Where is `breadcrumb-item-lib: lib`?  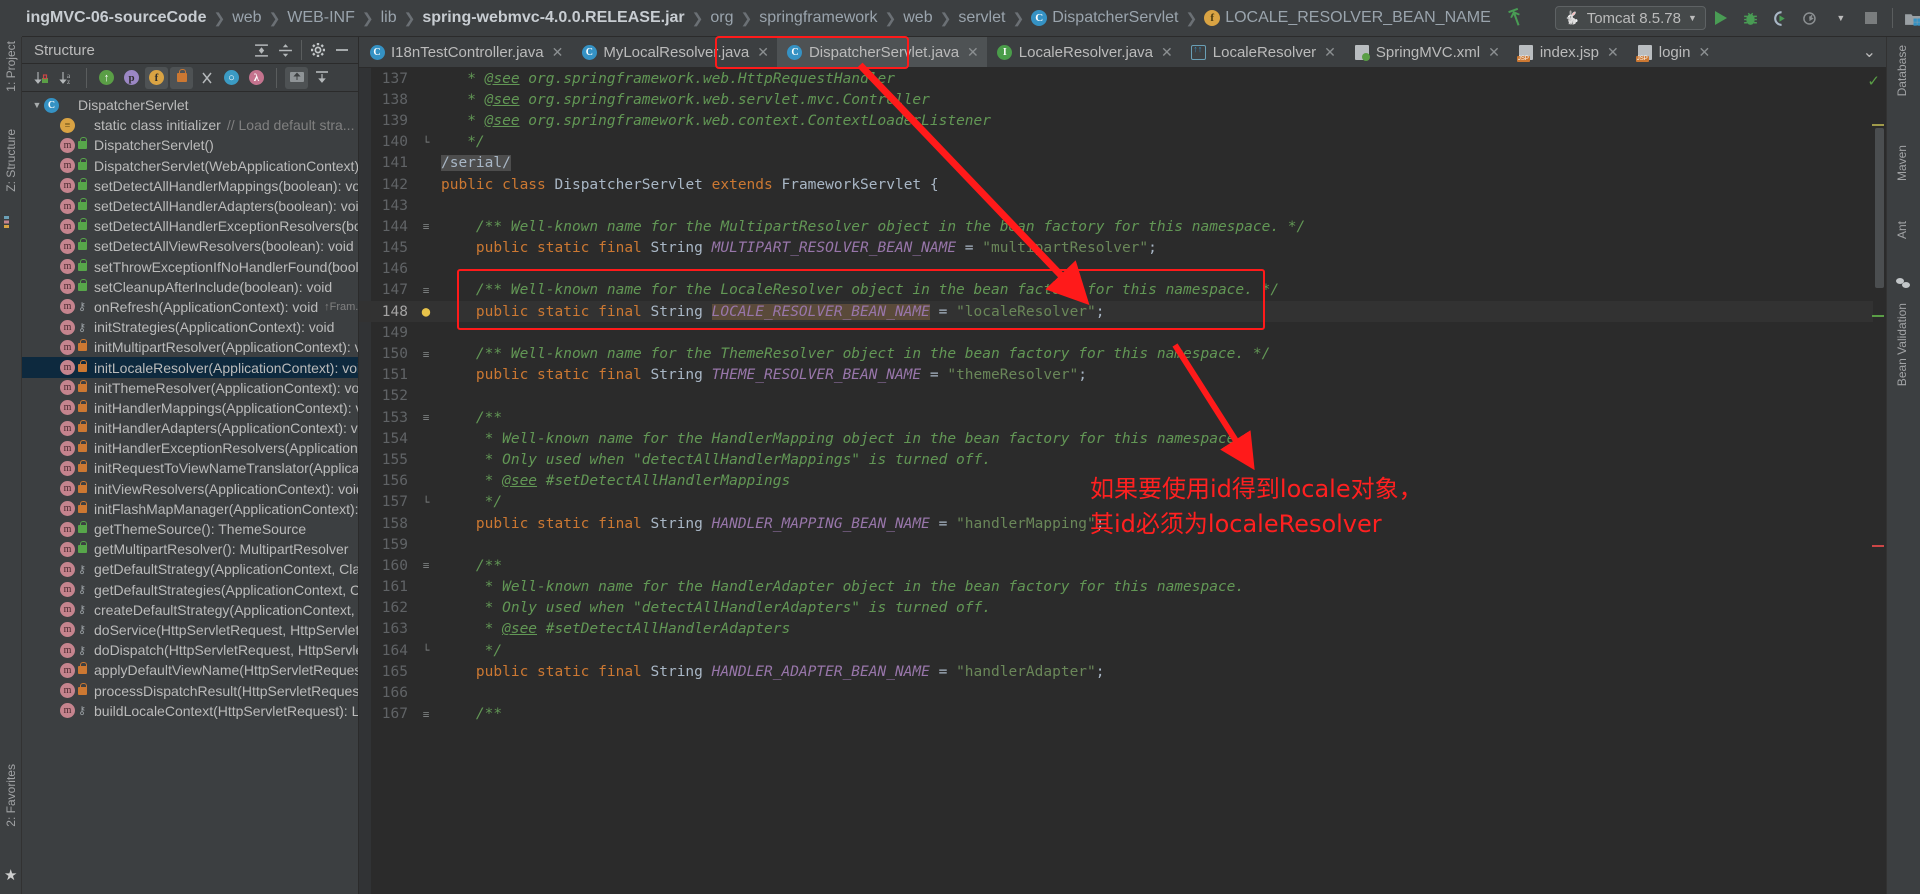
breadcrumb-item-lib: lib is located at coordinates (389, 18).